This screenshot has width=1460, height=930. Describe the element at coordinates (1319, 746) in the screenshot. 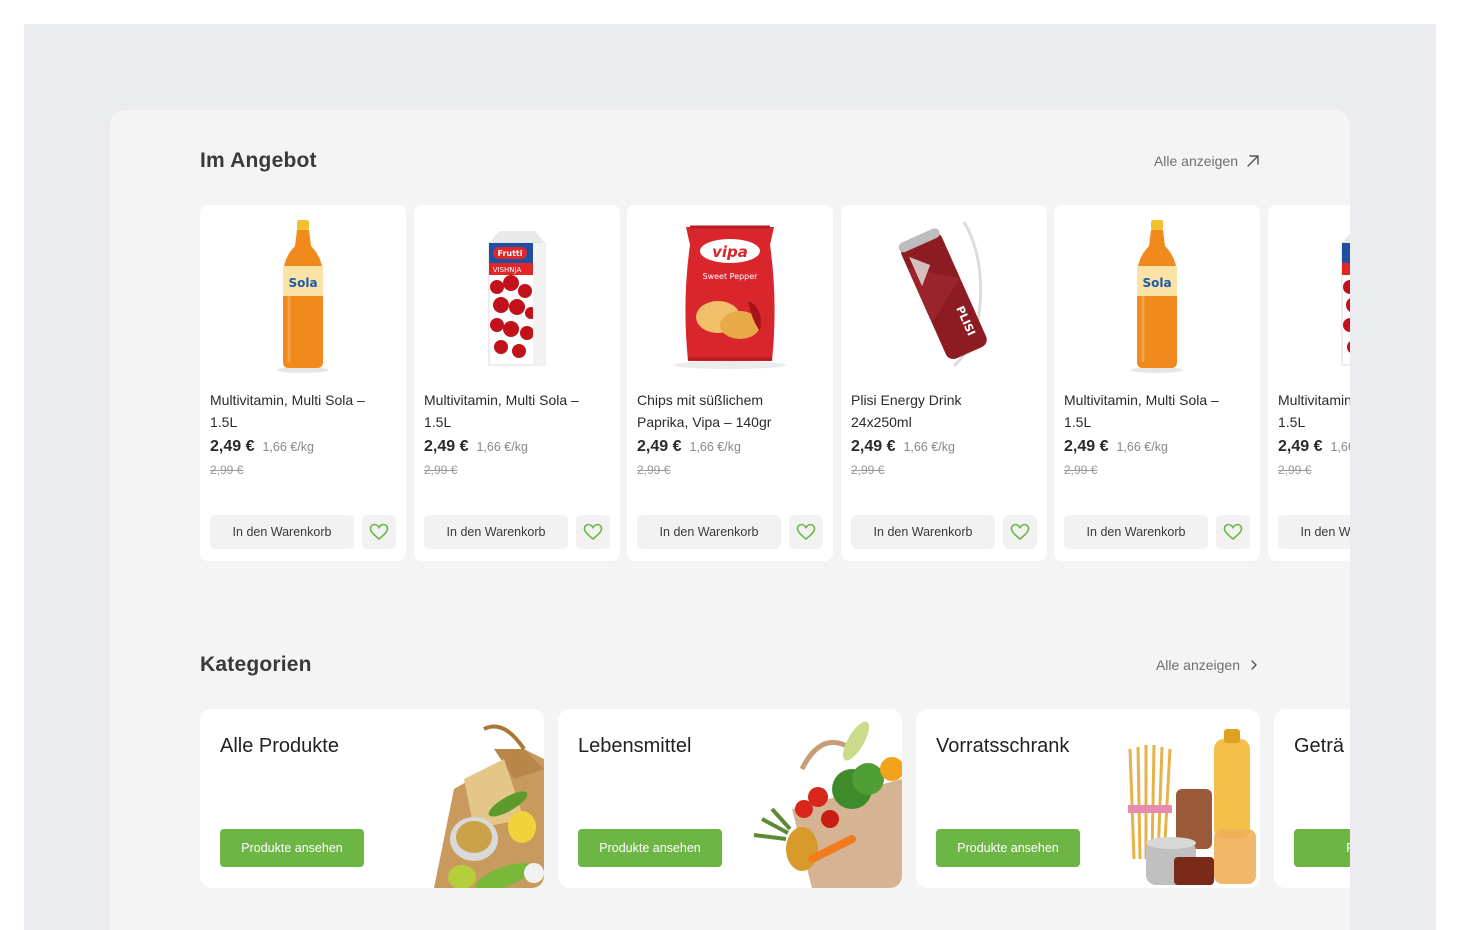

I see `category-title: Geträ` at that location.